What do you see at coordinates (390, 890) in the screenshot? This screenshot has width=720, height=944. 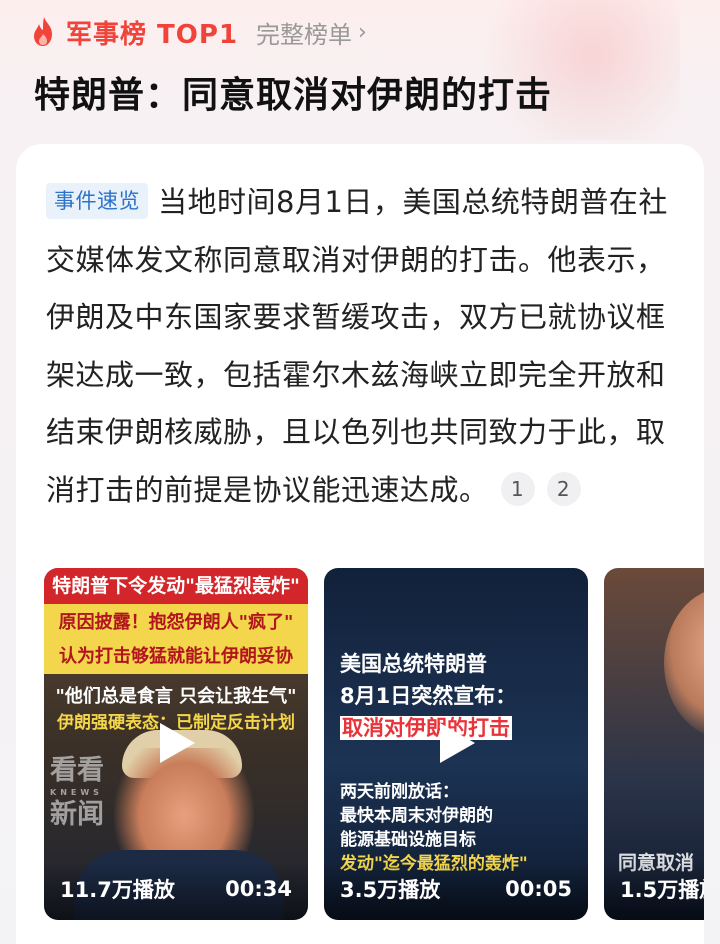 I see `video-play-count: 3.5万播放` at bounding box center [390, 890].